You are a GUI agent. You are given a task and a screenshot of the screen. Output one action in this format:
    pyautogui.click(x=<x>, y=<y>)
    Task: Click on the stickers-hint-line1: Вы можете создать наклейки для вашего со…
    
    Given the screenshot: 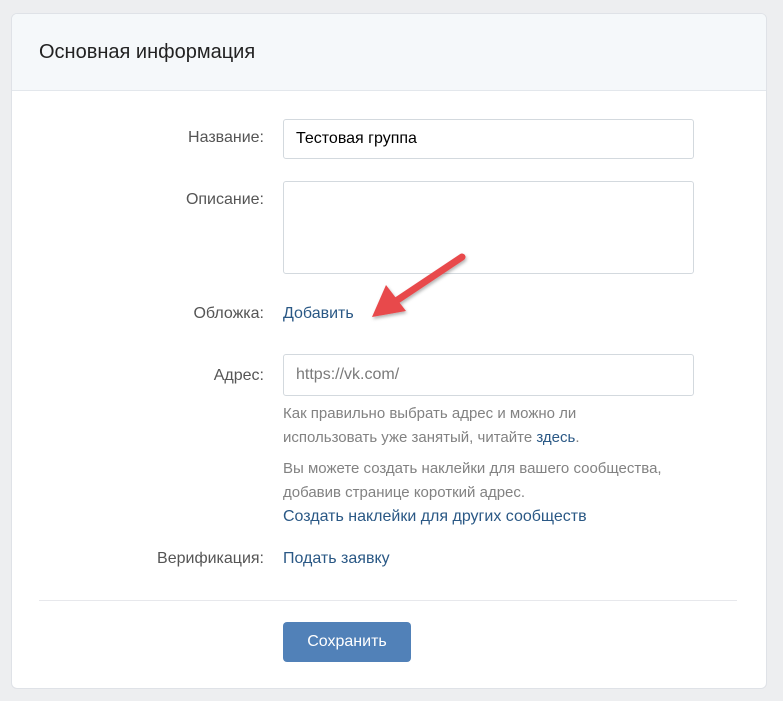 What is the action you would take?
    pyautogui.click(x=472, y=468)
    